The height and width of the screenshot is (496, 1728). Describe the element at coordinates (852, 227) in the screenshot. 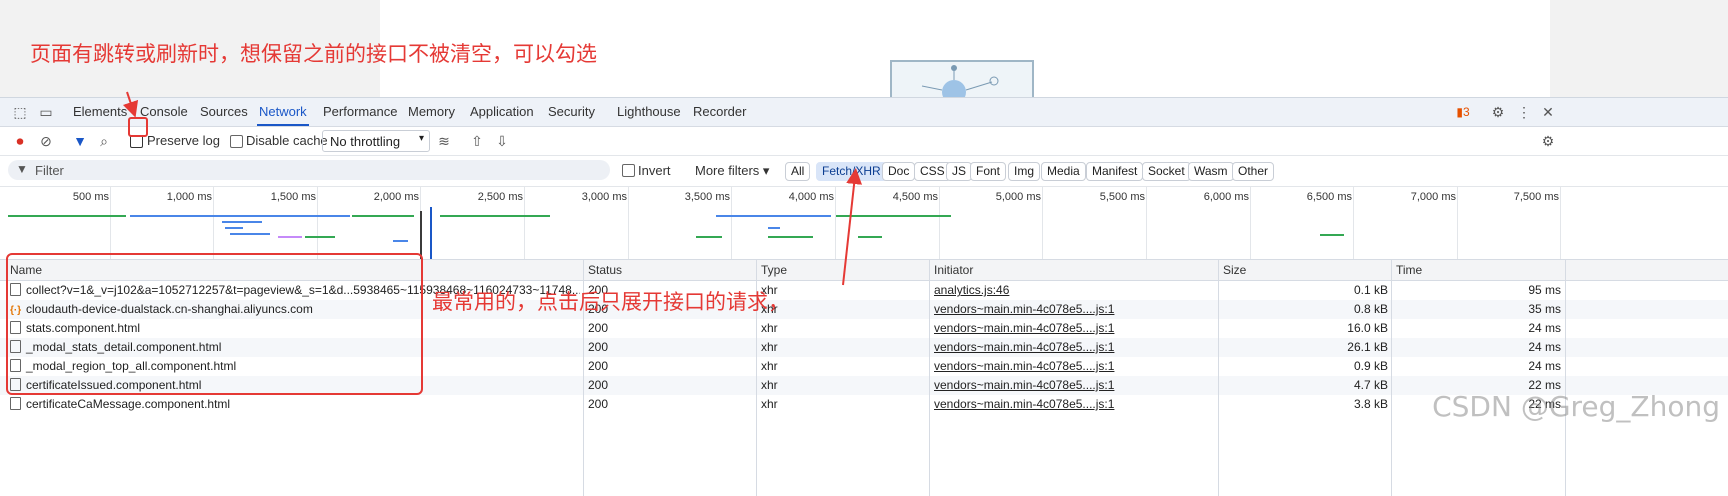

I see `arrow-to-fetch-xhr` at that location.